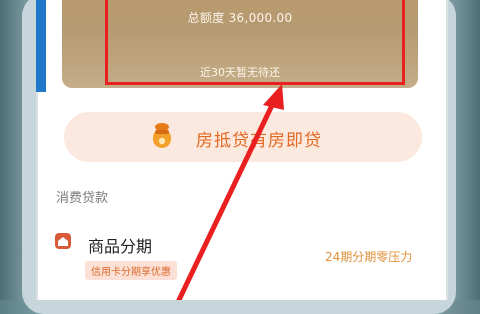  What do you see at coordinates (120, 246) in the screenshot?
I see `product-name: 商品分期` at bounding box center [120, 246].